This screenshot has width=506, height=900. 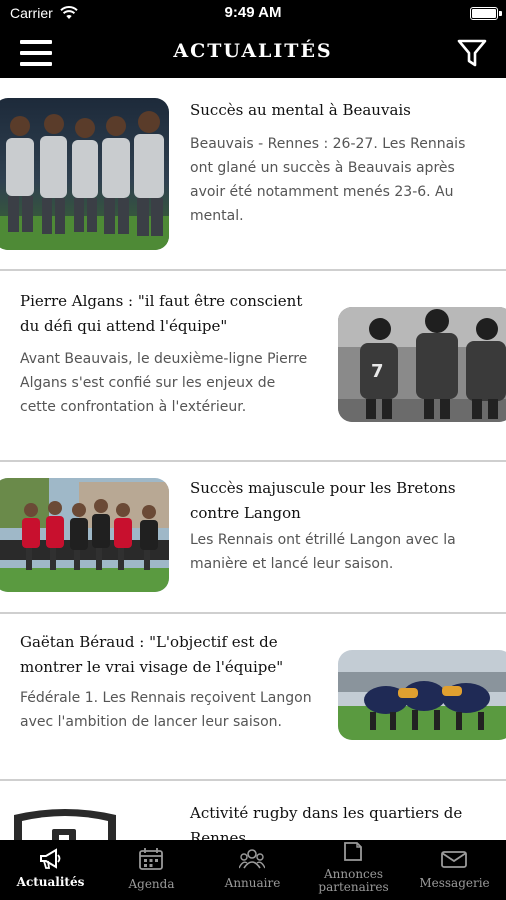 What do you see at coordinates (50, 870) in the screenshot?
I see `tab-actualites: Actualités` at bounding box center [50, 870].